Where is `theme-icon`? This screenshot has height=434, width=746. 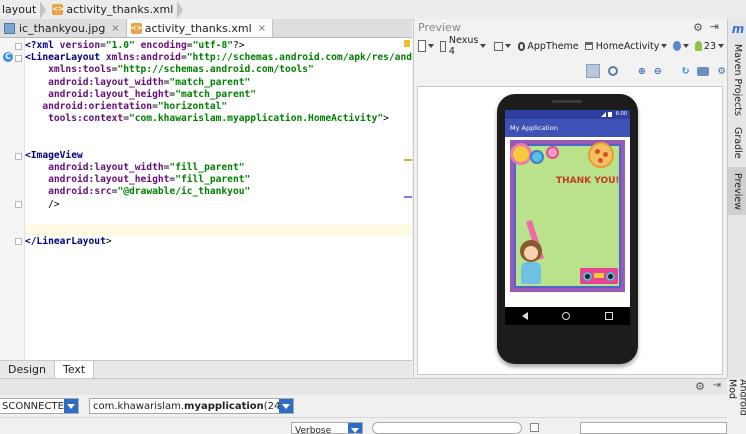 theme-icon is located at coordinates (522, 46).